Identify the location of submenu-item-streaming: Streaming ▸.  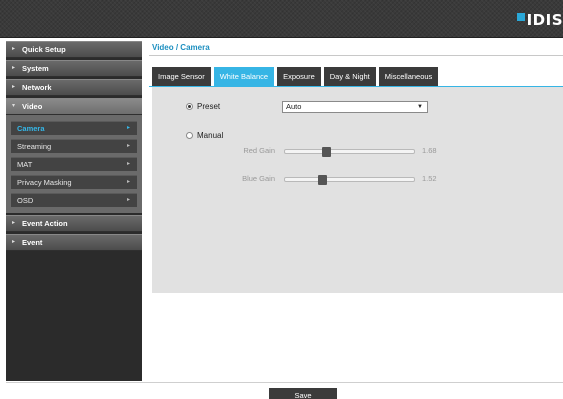
(74, 146).